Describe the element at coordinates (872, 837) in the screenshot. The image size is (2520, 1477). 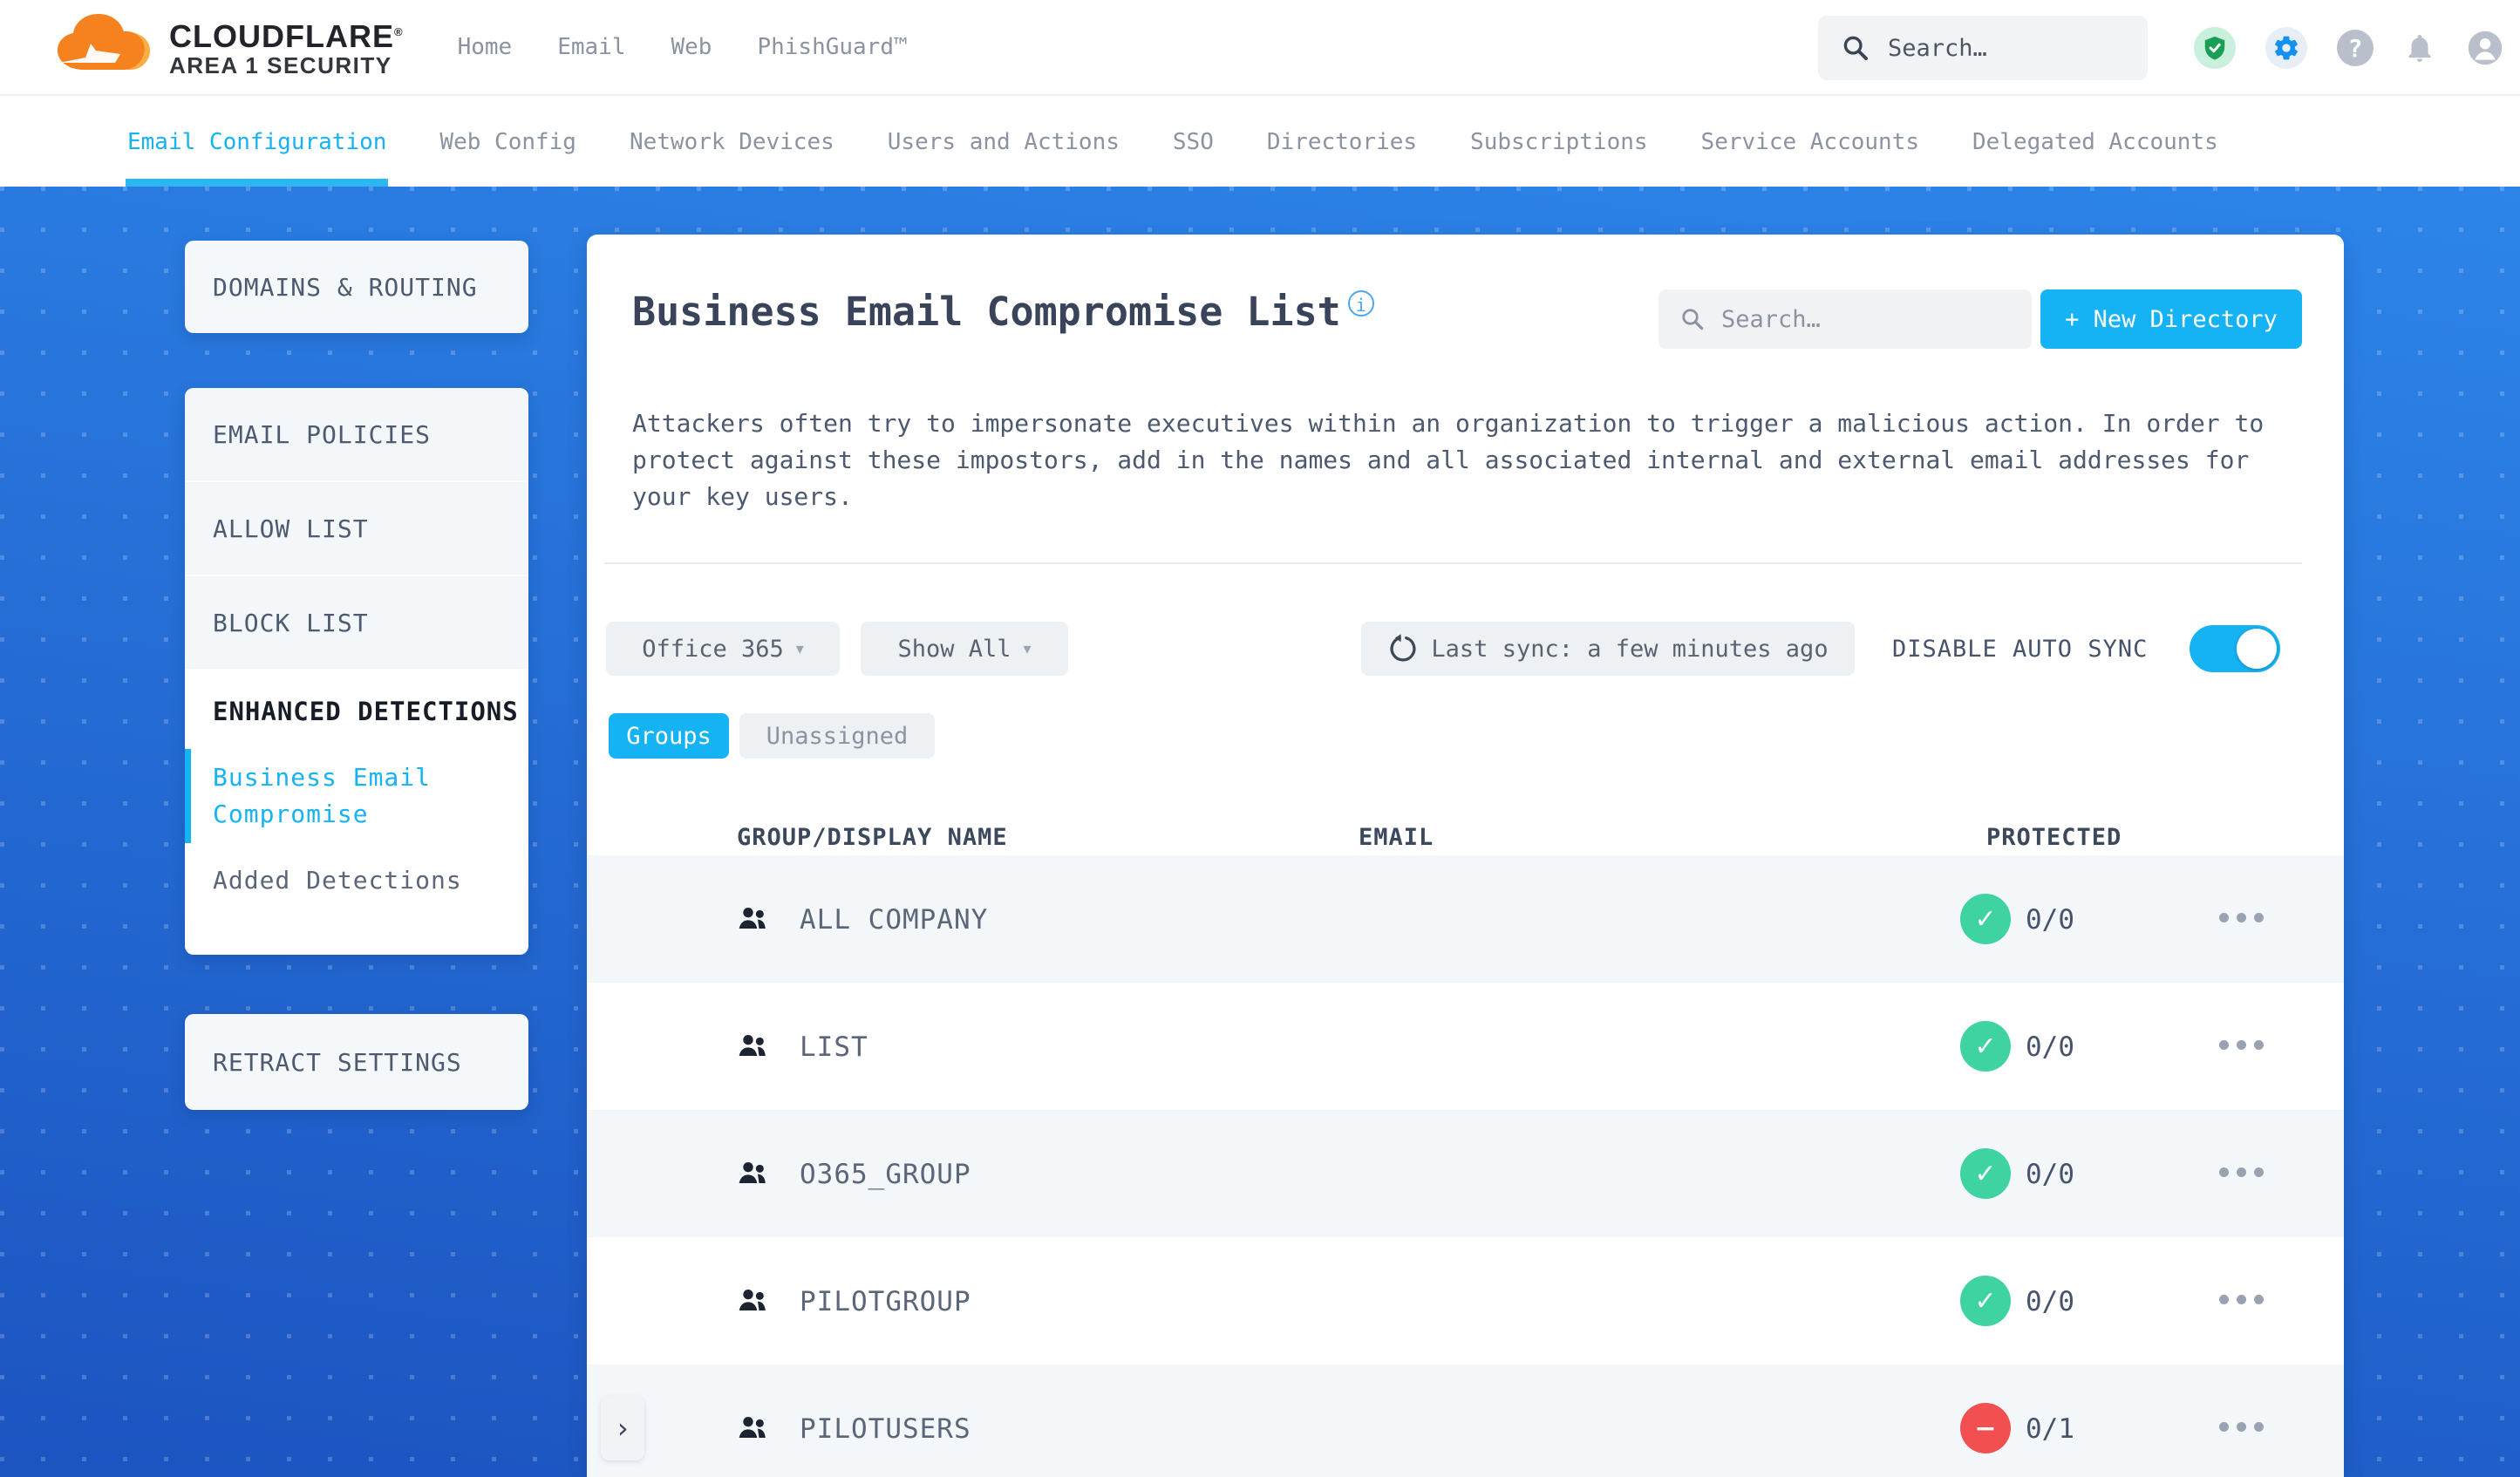
I see `column-header-group-display-name: GROUP/DISPLAY NAME` at that location.